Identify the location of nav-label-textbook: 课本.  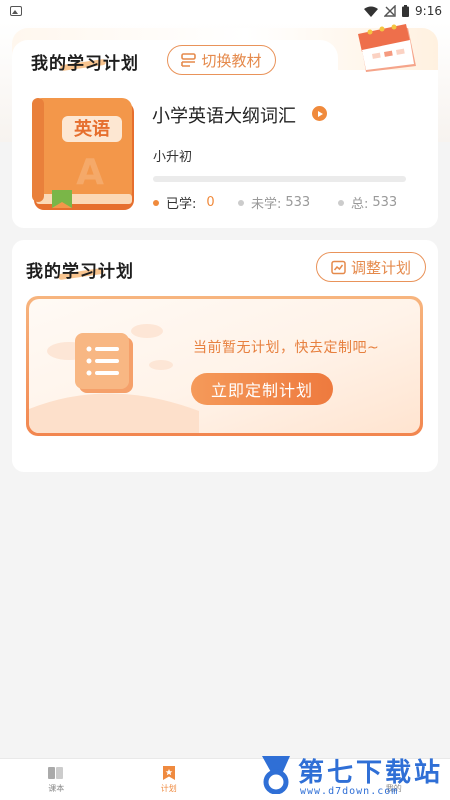
(56, 788).